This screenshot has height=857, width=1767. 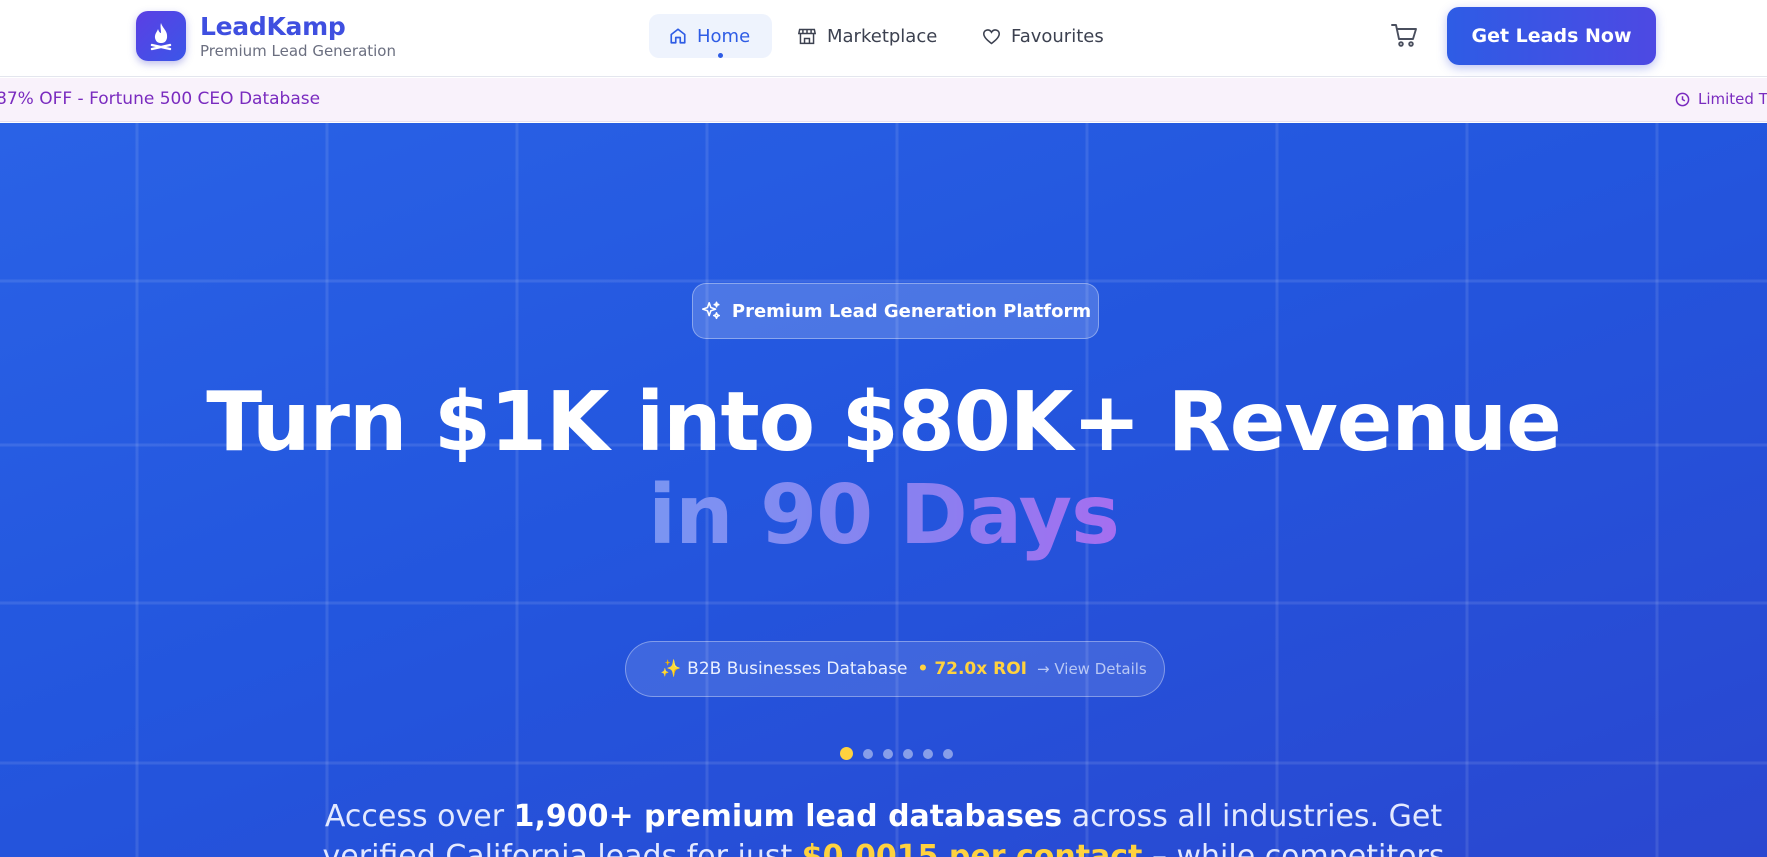 I want to click on clock-icon, so click(x=1682, y=99).